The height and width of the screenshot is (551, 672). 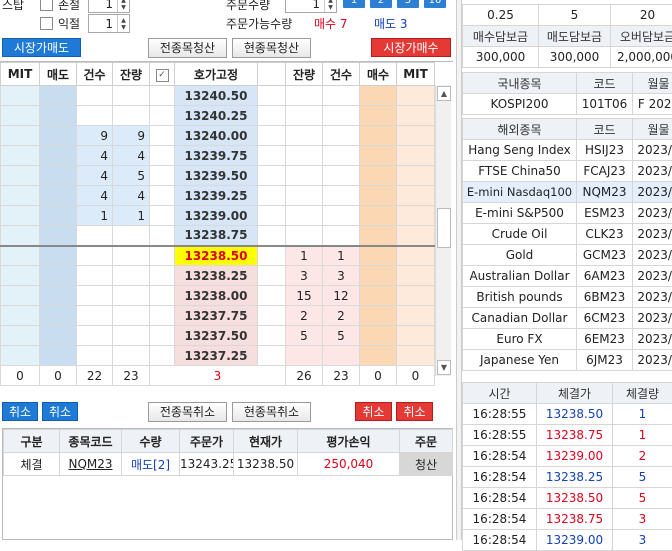 I want to click on overseas-name: Hang Seng Index, so click(x=520, y=150).